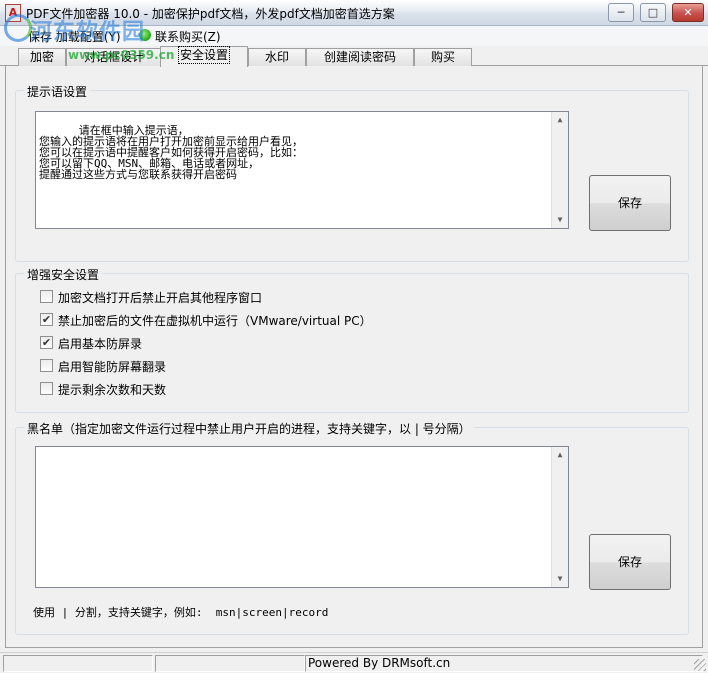  Describe the element at coordinates (63, 274) in the screenshot. I see `group-title: 增强安全设置` at that location.